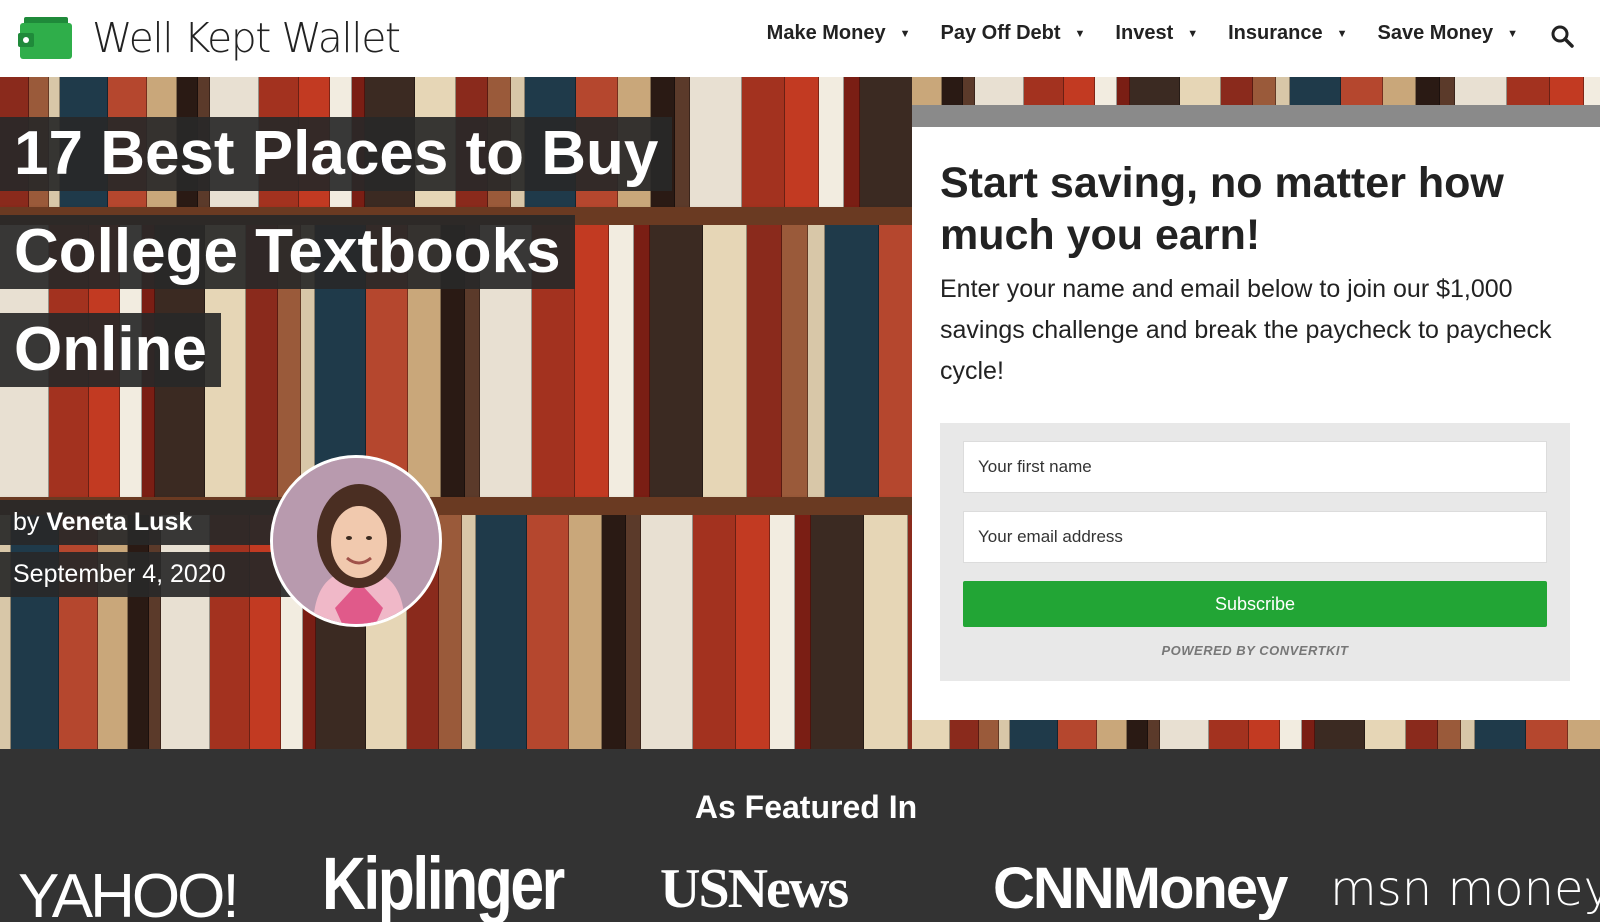 This screenshot has width=1600, height=922. What do you see at coordinates (1255, 650) in the screenshot?
I see `powered-by-link: POWERED BY CONVERTKIT` at bounding box center [1255, 650].